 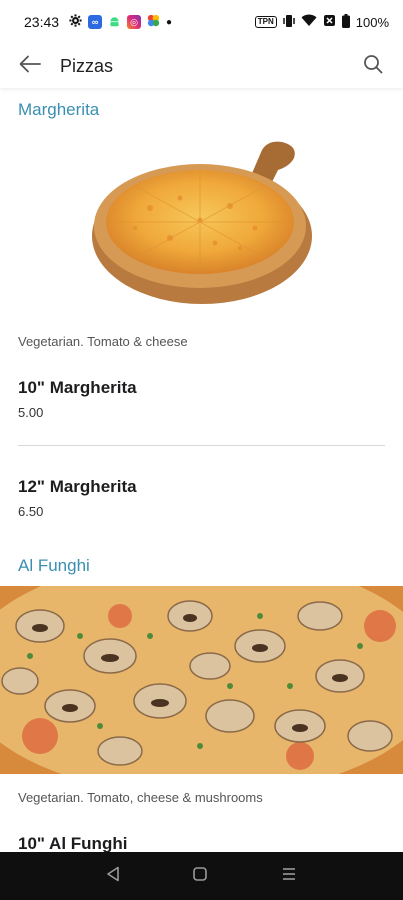 I want to click on nav-back-icon, so click(x=113, y=876).